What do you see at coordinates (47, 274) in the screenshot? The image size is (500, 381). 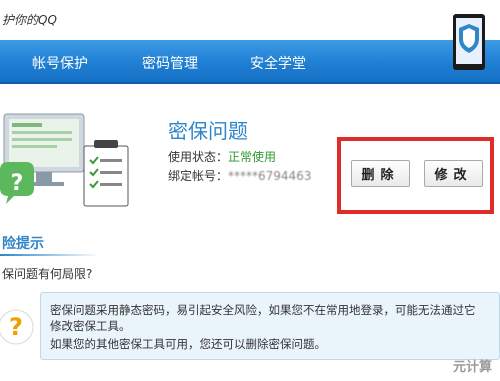 I see `risk-question: 保问题有何局限?` at bounding box center [47, 274].